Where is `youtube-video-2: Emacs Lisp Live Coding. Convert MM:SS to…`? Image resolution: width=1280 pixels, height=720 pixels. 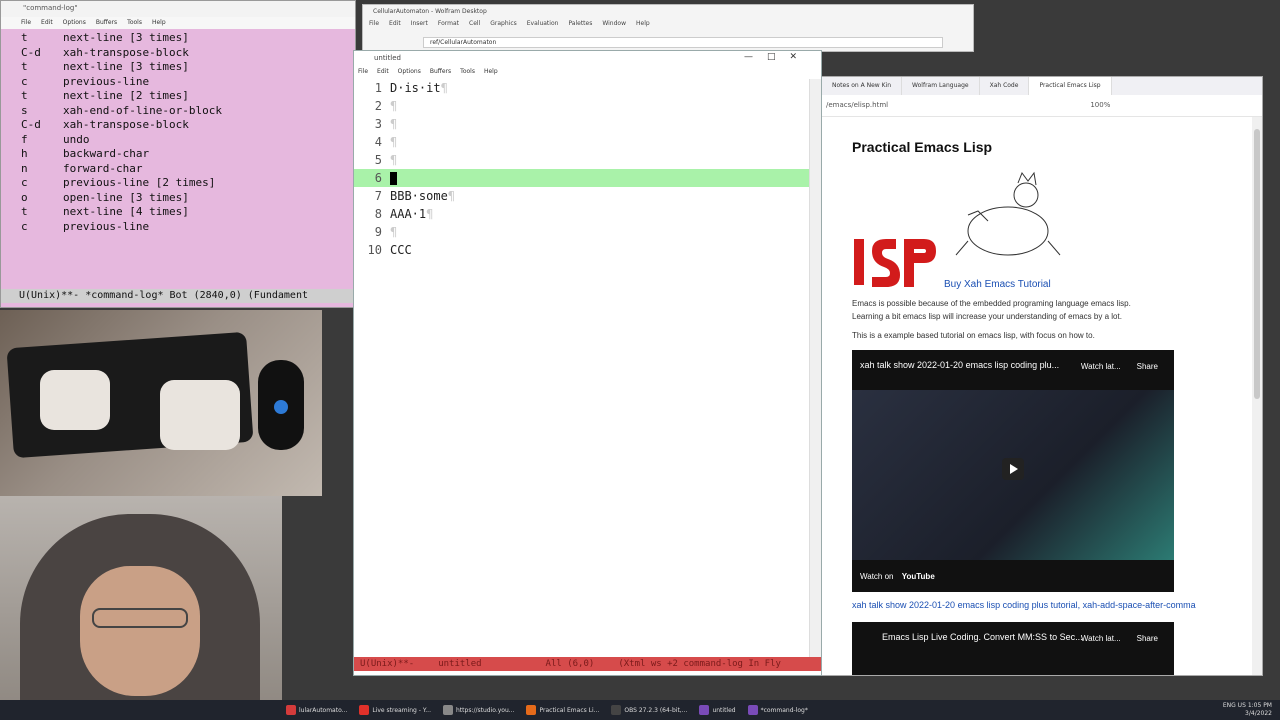
youtube-video-2: Emacs Lisp Live Coding. Convert MM:SS to… is located at coordinates (1013, 648).